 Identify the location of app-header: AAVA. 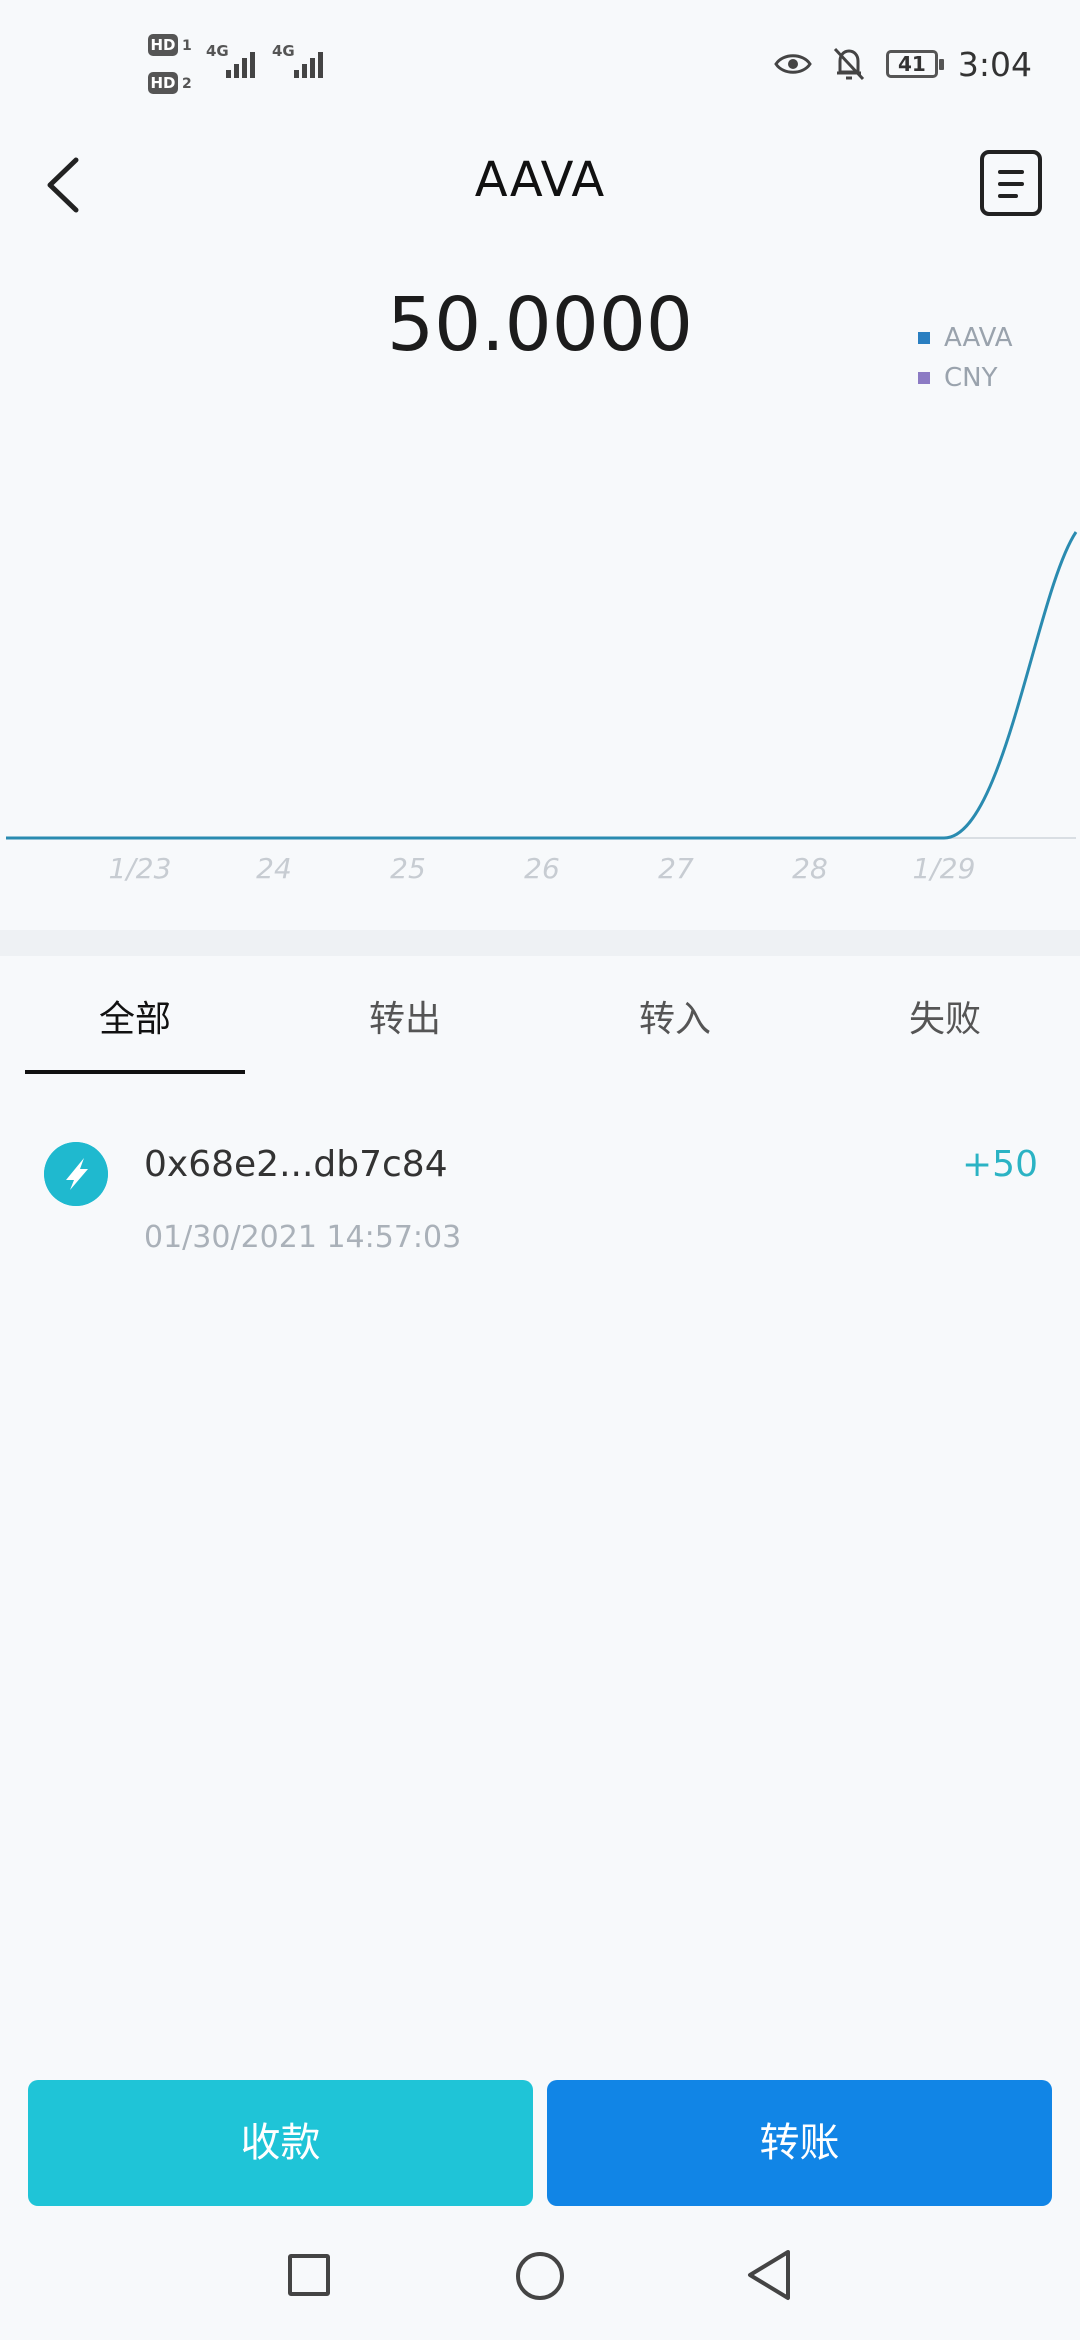
(540, 185).